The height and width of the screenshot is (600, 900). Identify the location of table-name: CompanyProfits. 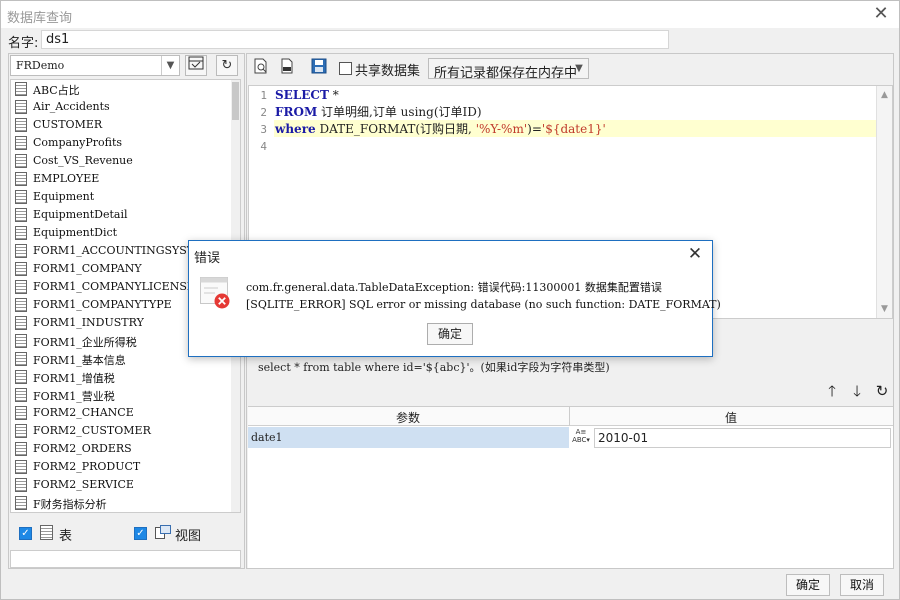
(78, 142).